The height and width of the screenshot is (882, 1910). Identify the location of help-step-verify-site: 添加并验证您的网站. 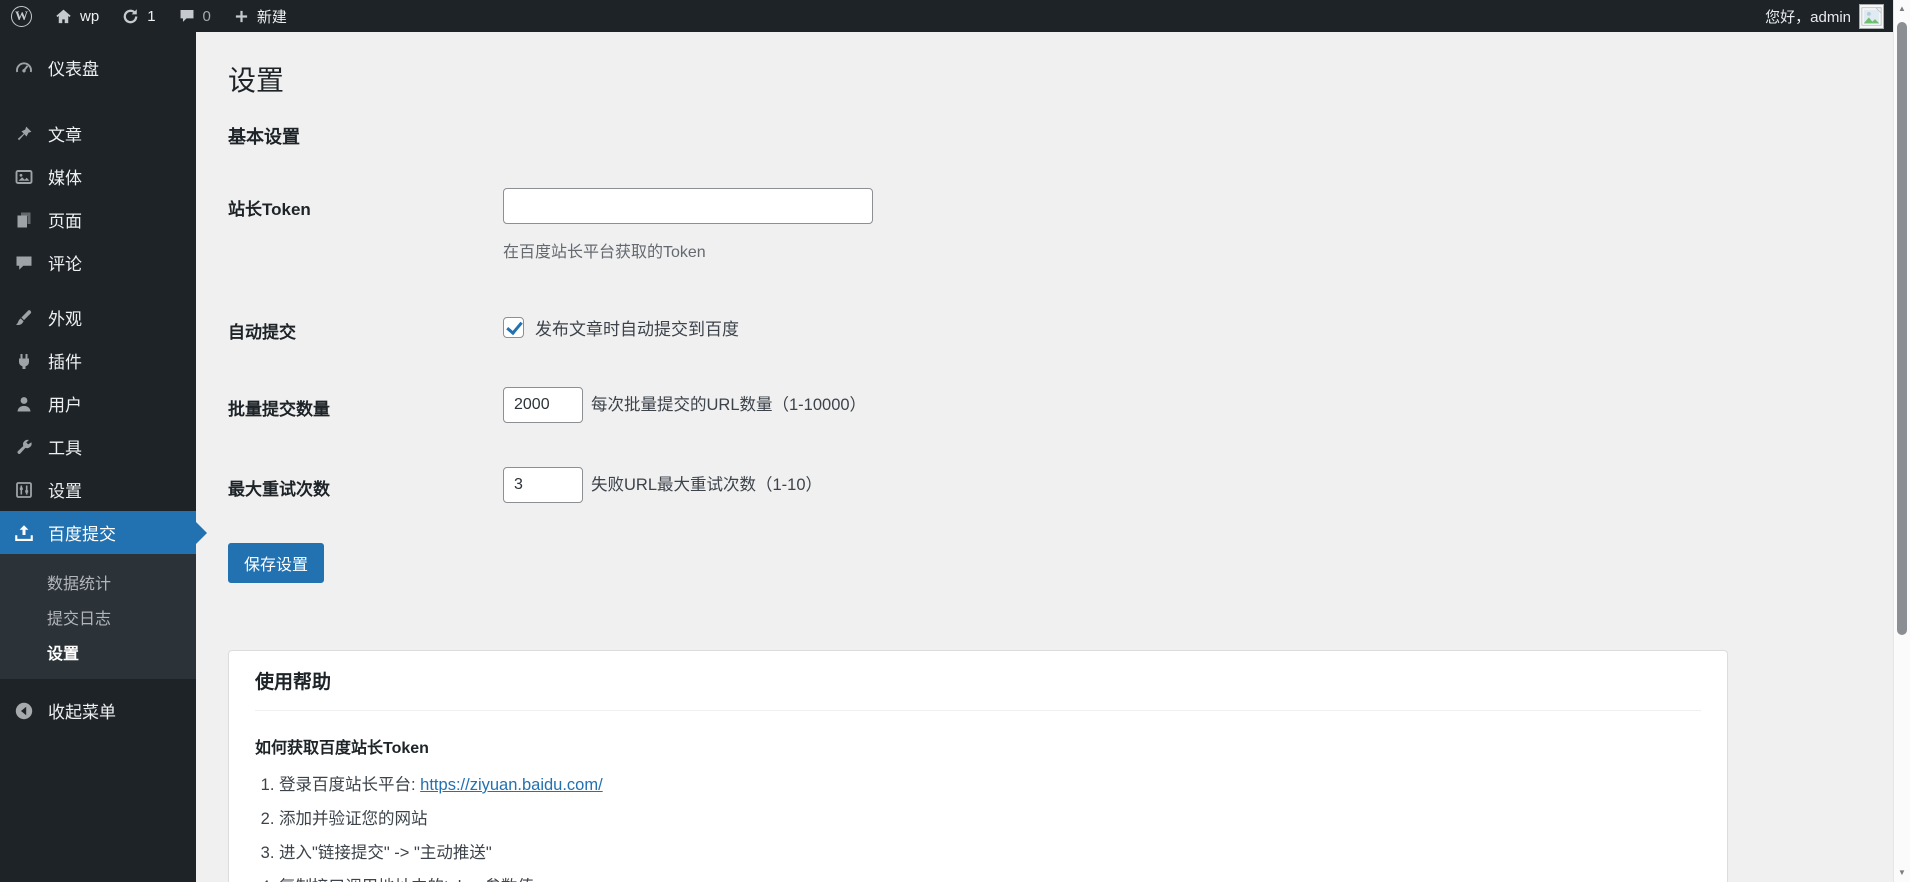
(990, 819).